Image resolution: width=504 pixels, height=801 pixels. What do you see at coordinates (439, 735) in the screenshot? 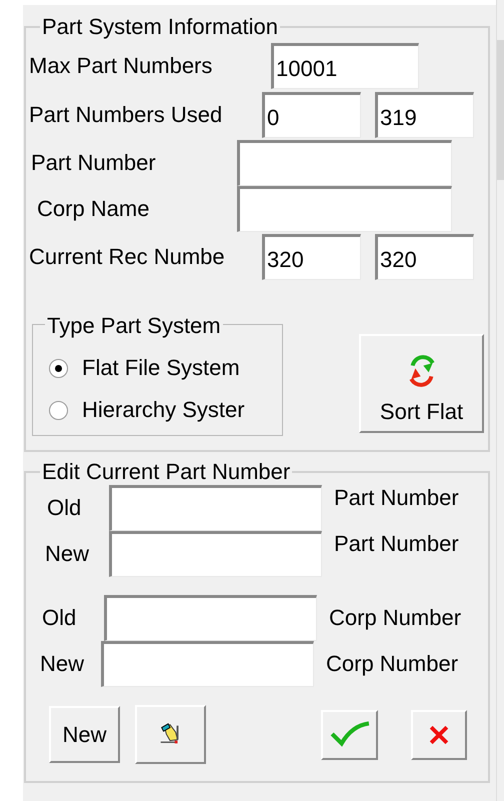
I see `cancel-button` at bounding box center [439, 735].